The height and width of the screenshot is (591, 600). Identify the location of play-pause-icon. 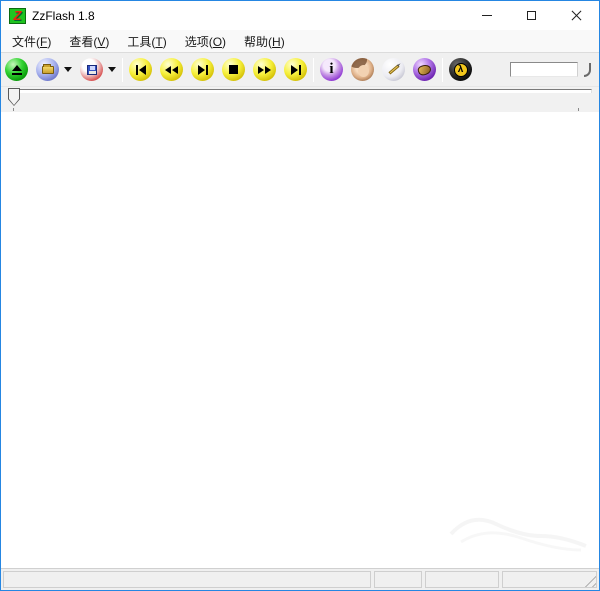
(202, 69).